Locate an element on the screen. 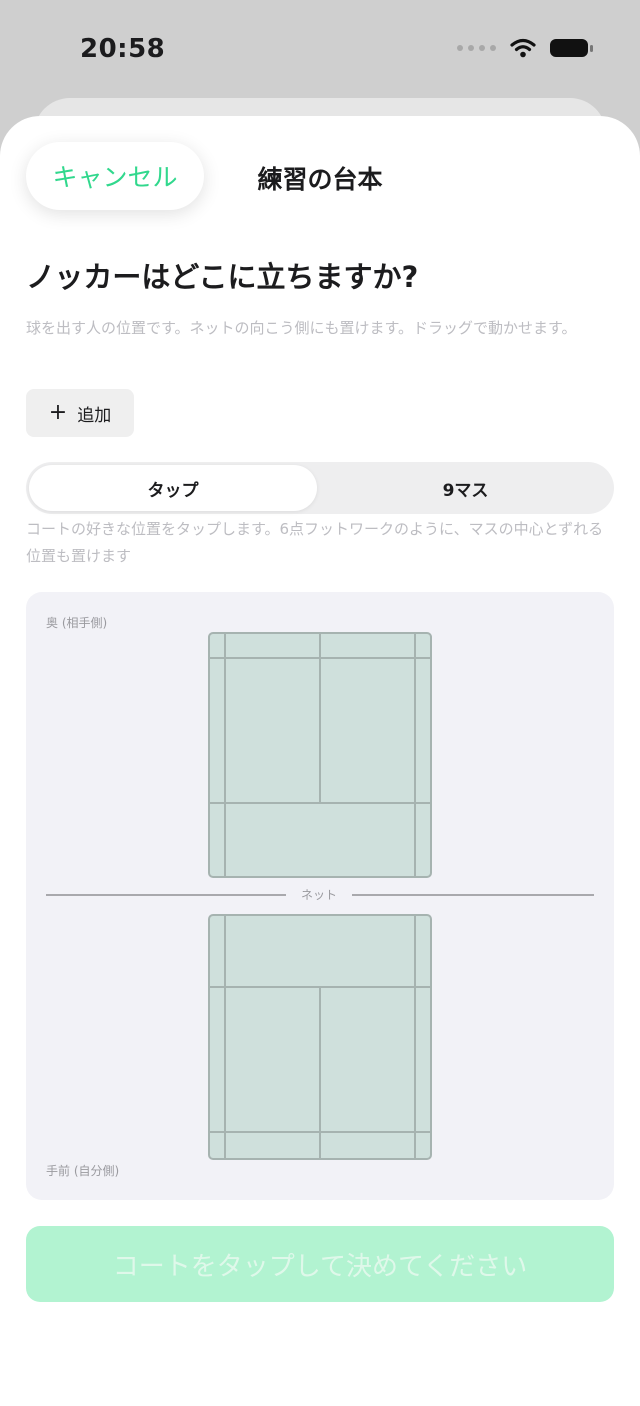 This screenshot has width=640, height=1406. court-front-half is located at coordinates (320, 1037).